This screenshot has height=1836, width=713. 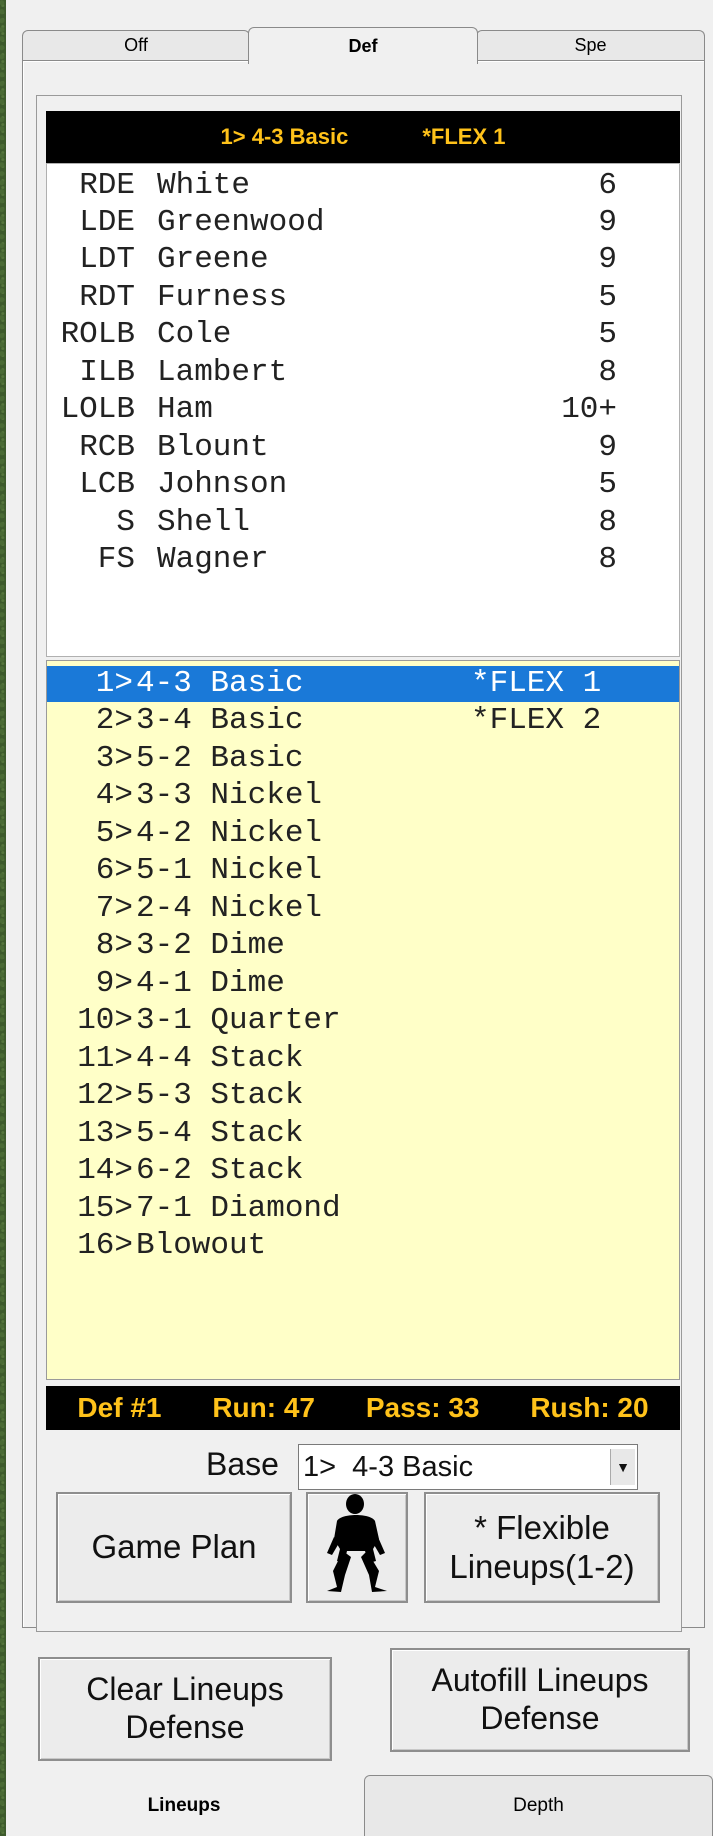 I want to click on roster-row: LDE Greenwood 9, so click(x=363, y=223).